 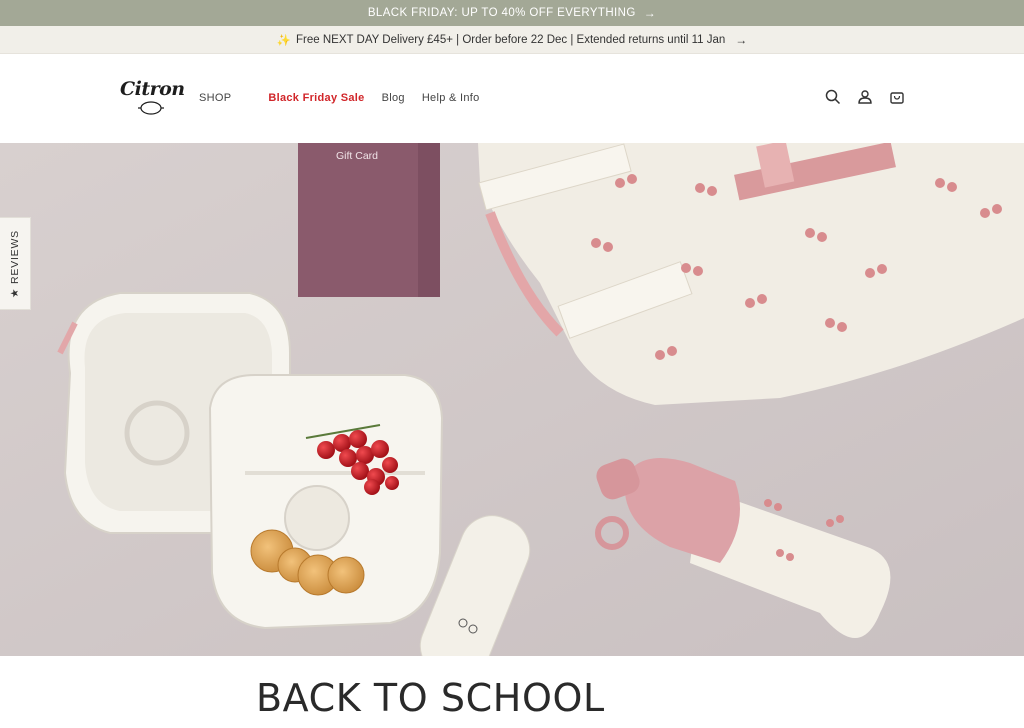 I want to click on account-icon, so click(x=865, y=97).